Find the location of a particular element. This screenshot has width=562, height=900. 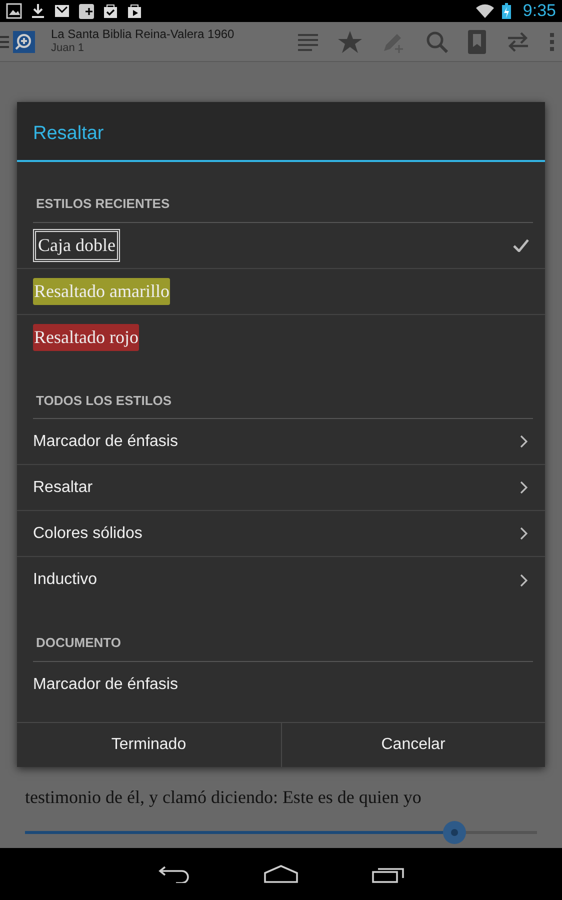

section-heading: TODOS LOS ESTILOS is located at coordinates (283, 389).